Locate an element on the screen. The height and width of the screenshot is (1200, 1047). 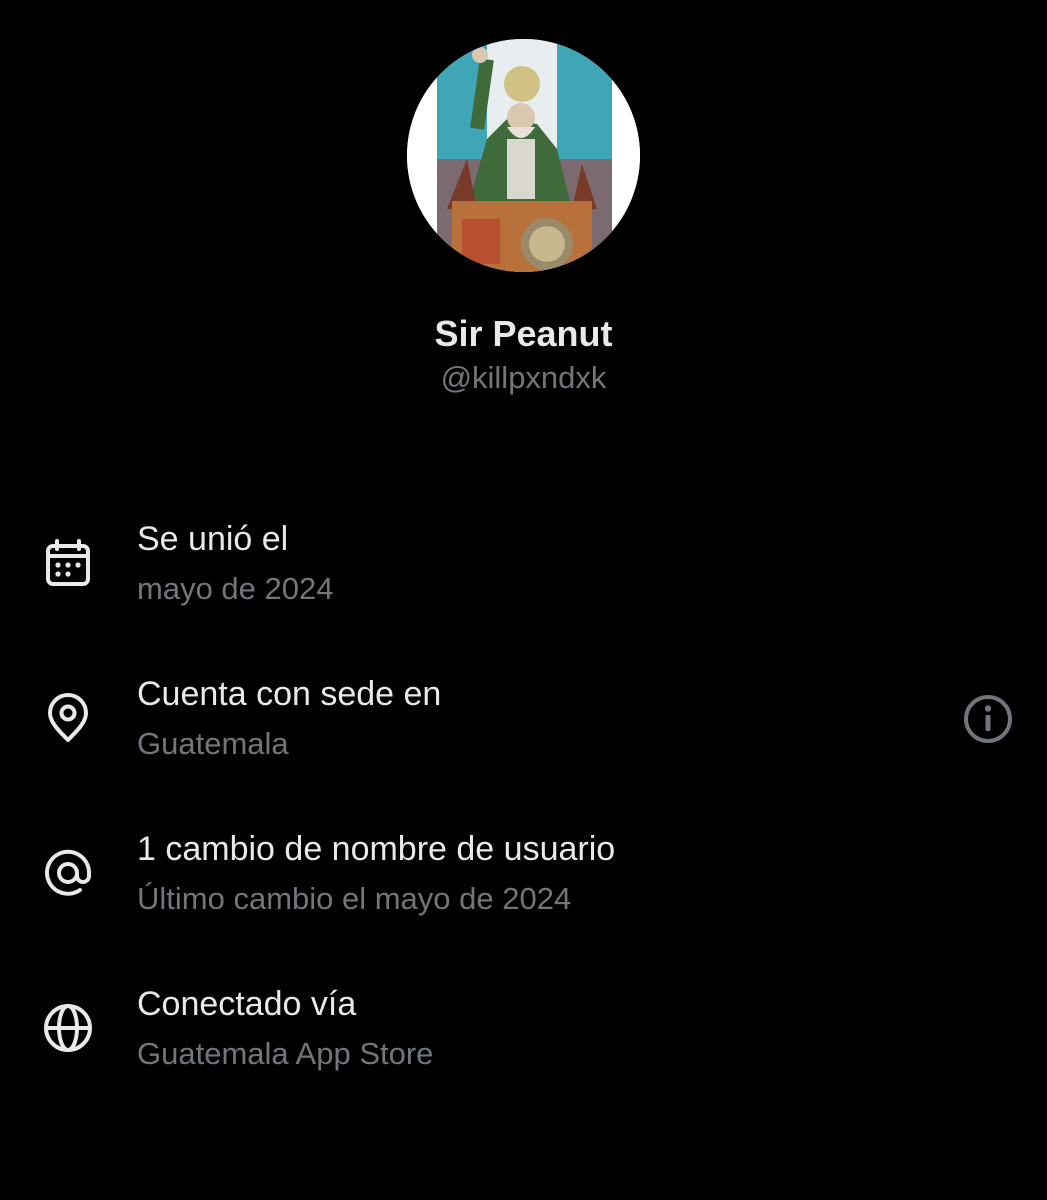
avatar is located at coordinates (523, 155).